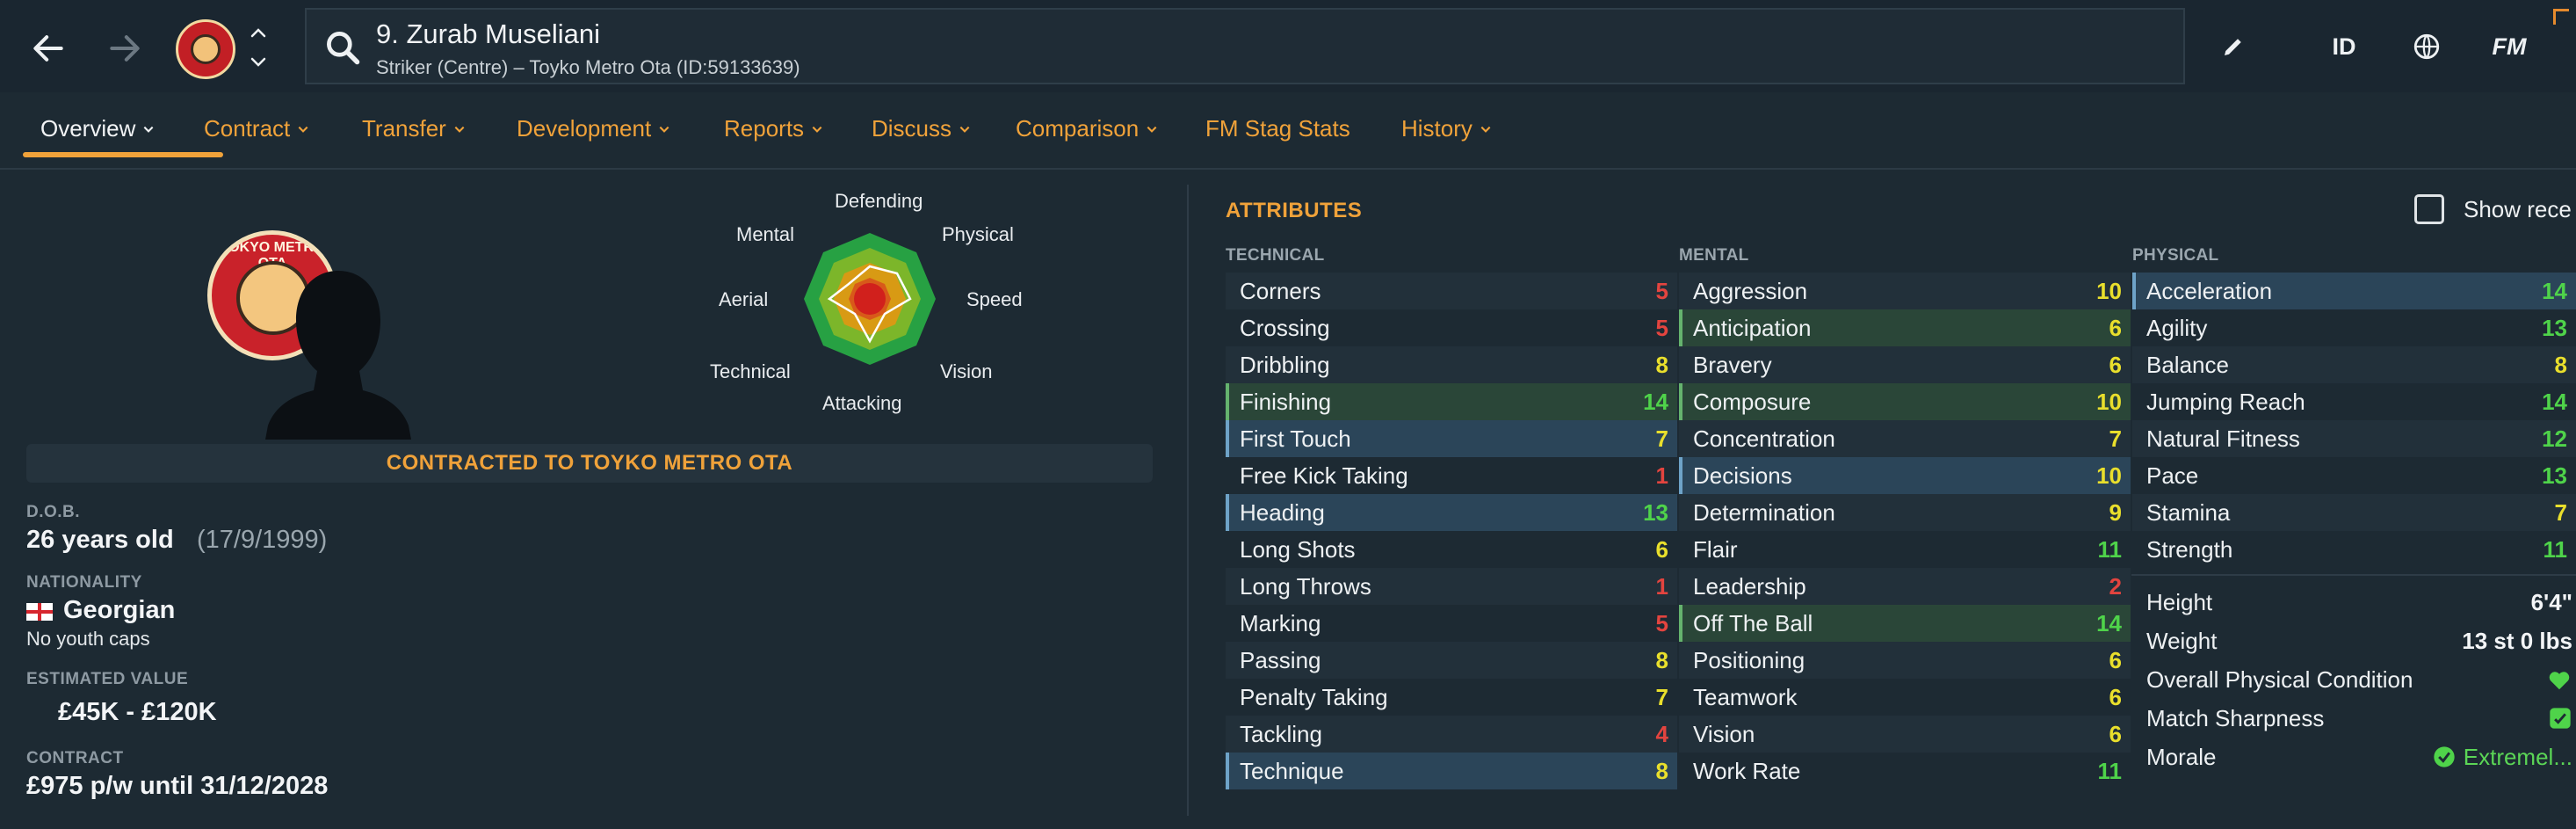  What do you see at coordinates (1905, 771) in the screenshot?
I see `attribute-row-work-rate: Work Rate 11` at bounding box center [1905, 771].